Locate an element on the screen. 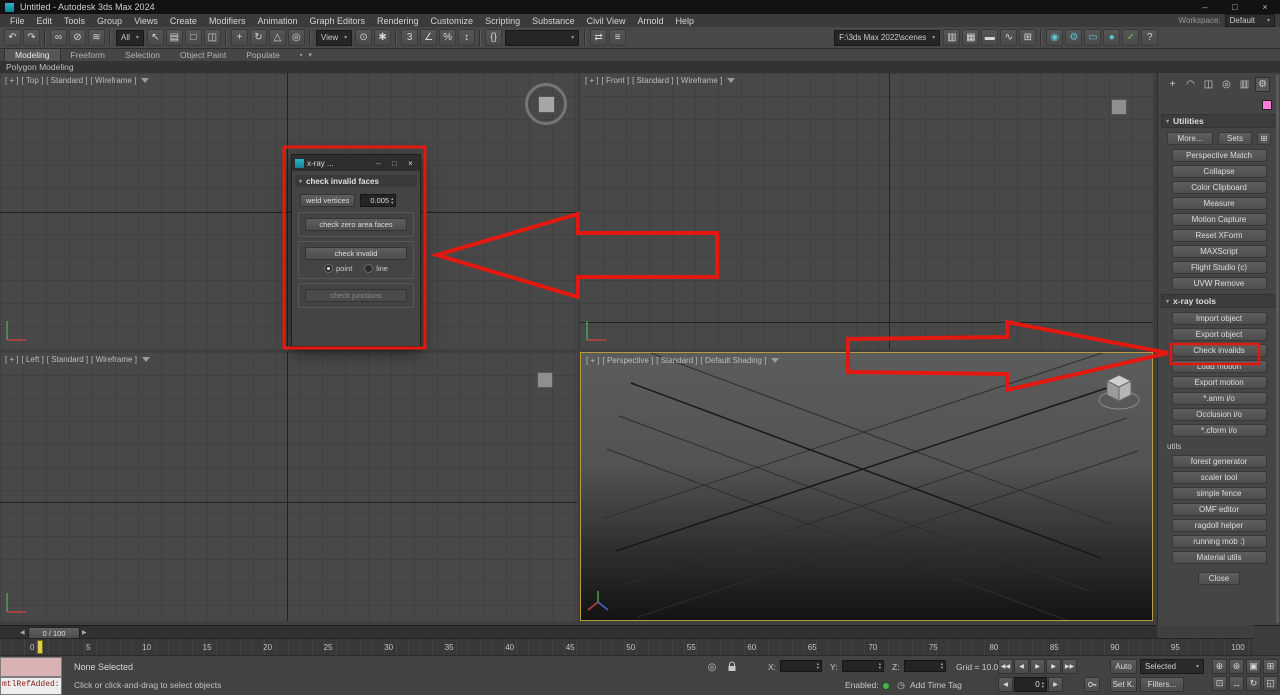  utils-button: scaler tool is located at coordinates (1219, 477).